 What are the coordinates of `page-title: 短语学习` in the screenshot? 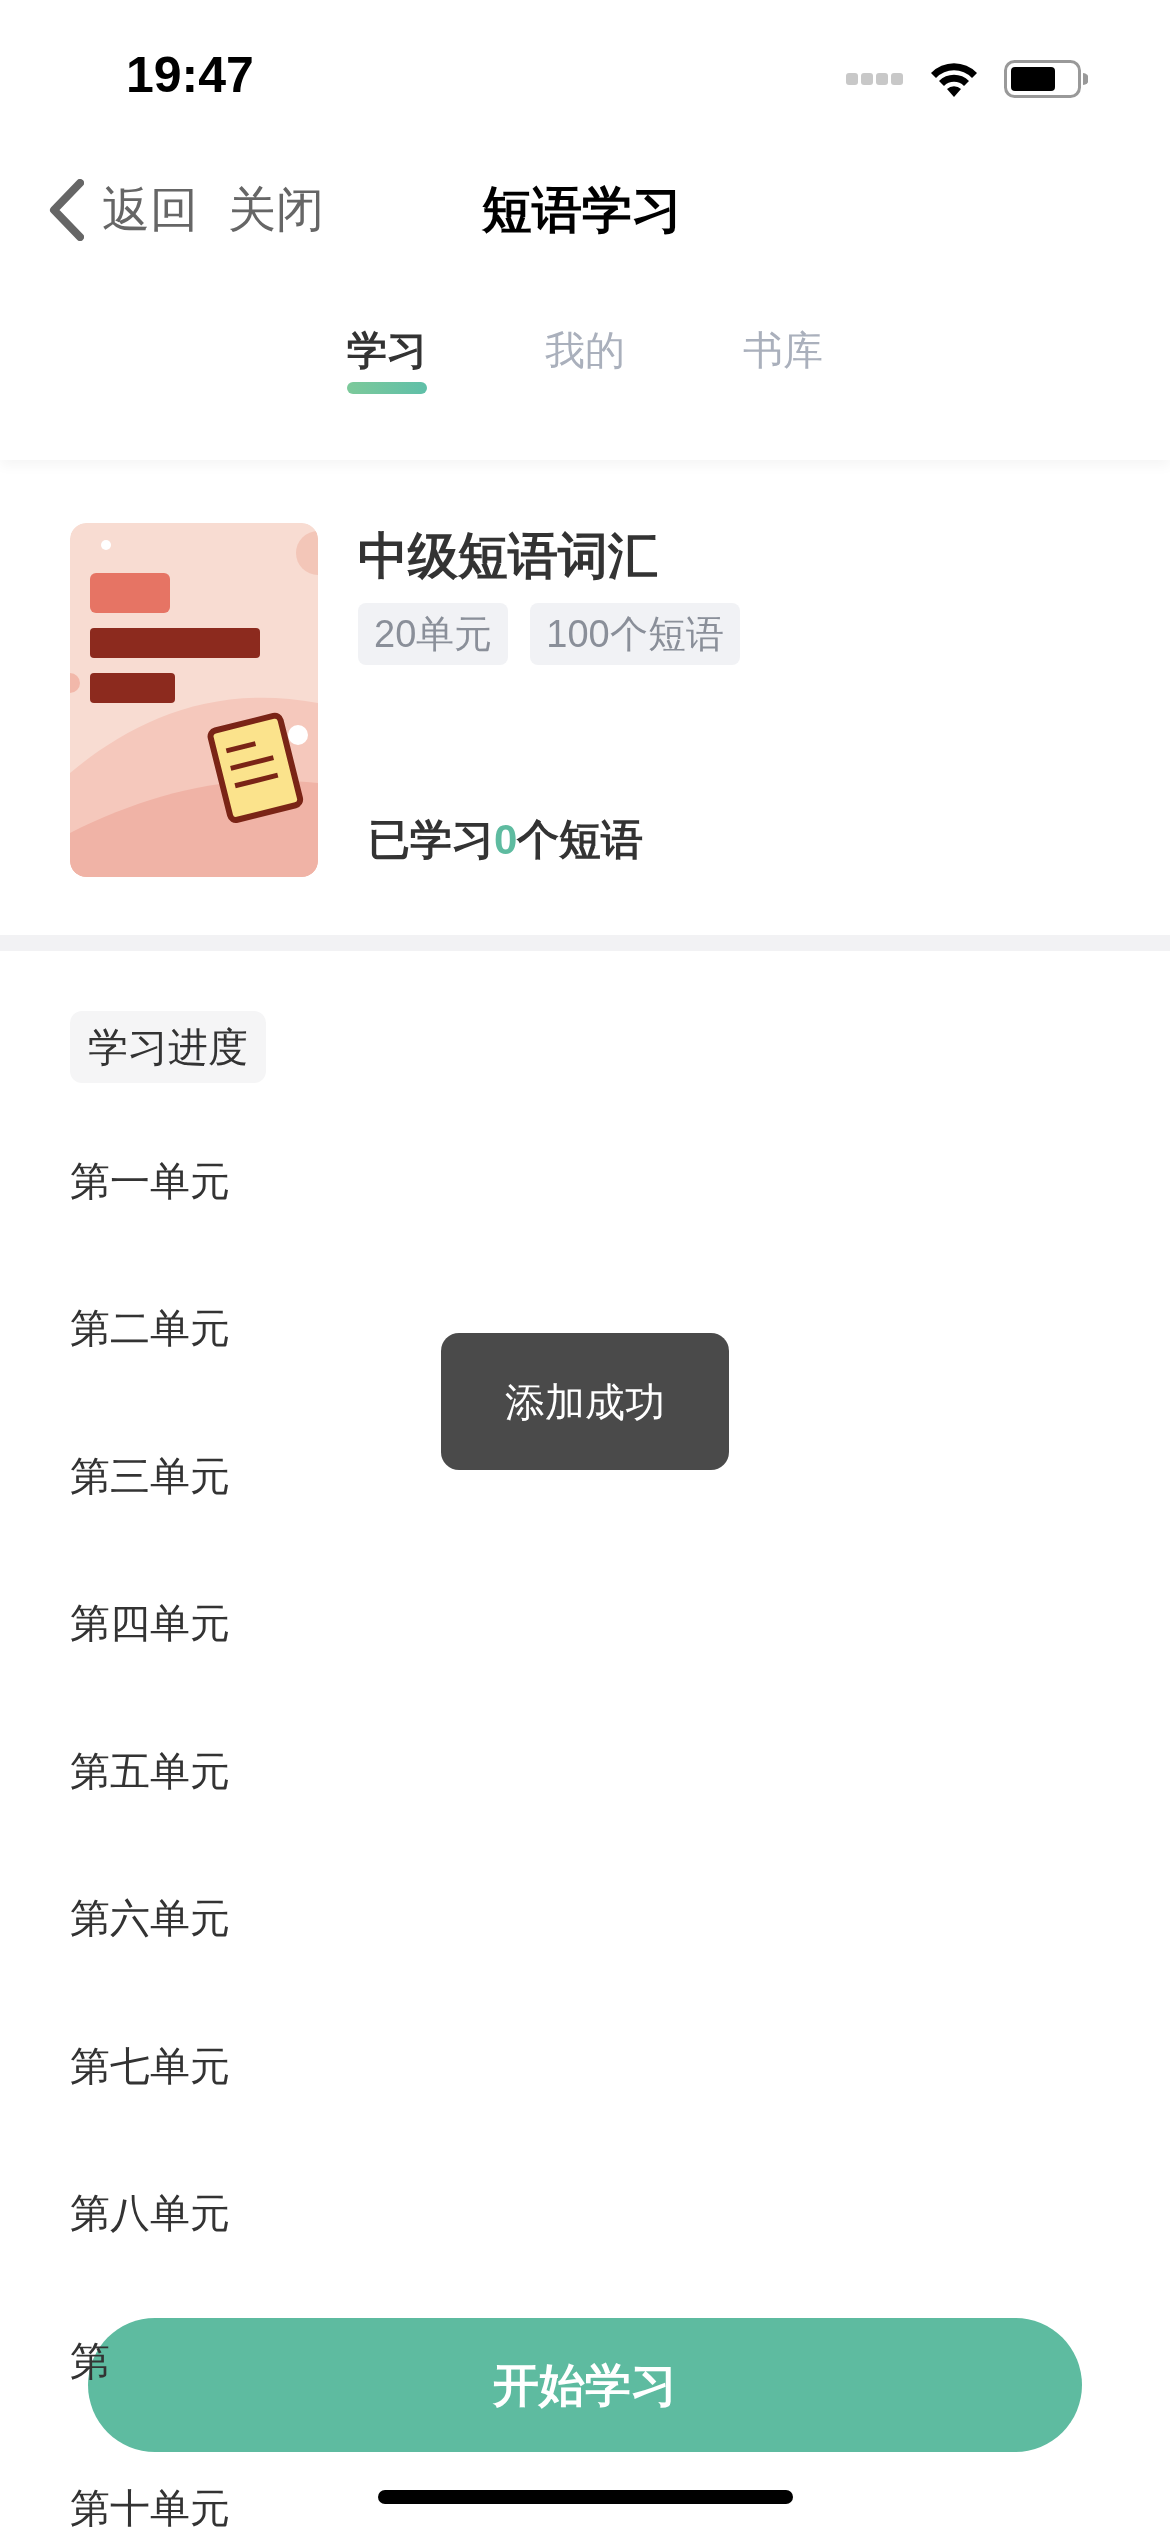 It's located at (582, 210).